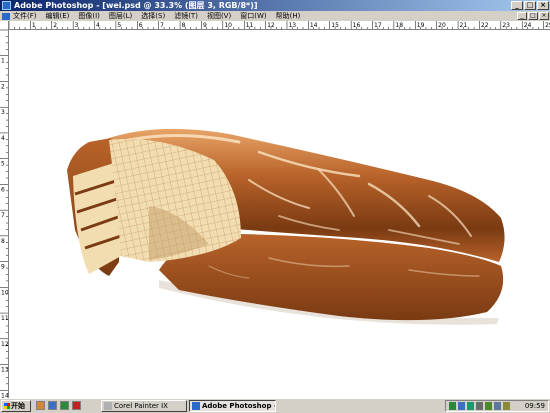  I want to click on menu-image: 图像(I), so click(89, 16).